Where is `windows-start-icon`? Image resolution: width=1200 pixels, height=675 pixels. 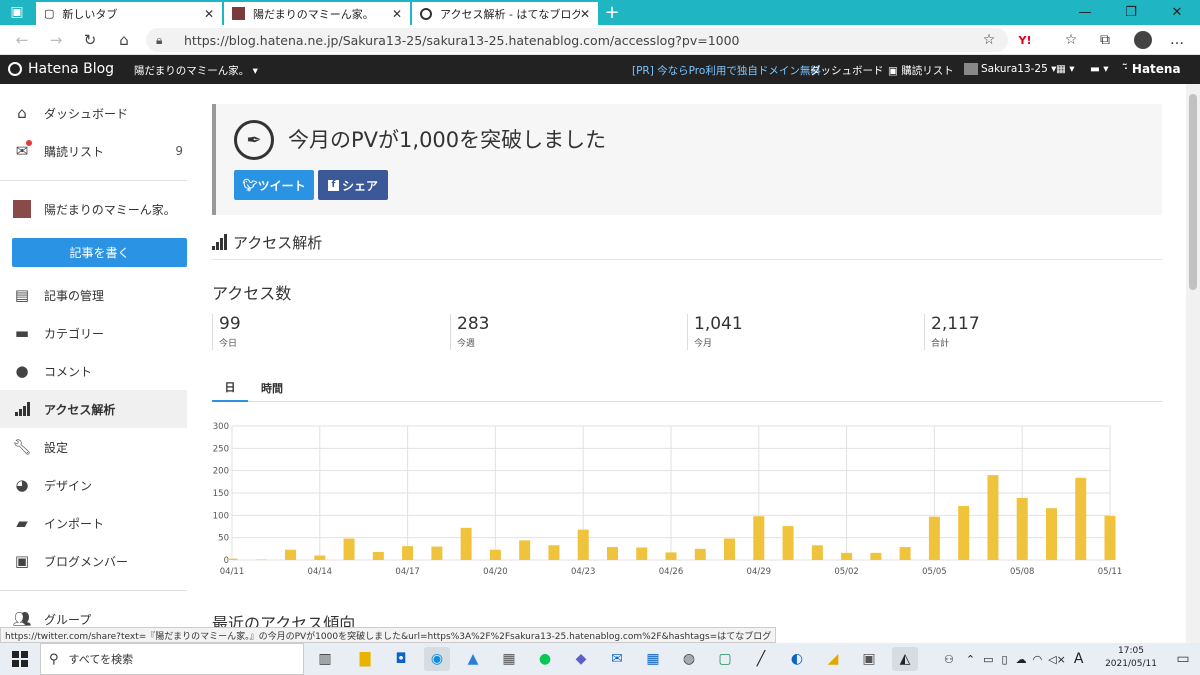 windows-start-icon is located at coordinates (20, 659).